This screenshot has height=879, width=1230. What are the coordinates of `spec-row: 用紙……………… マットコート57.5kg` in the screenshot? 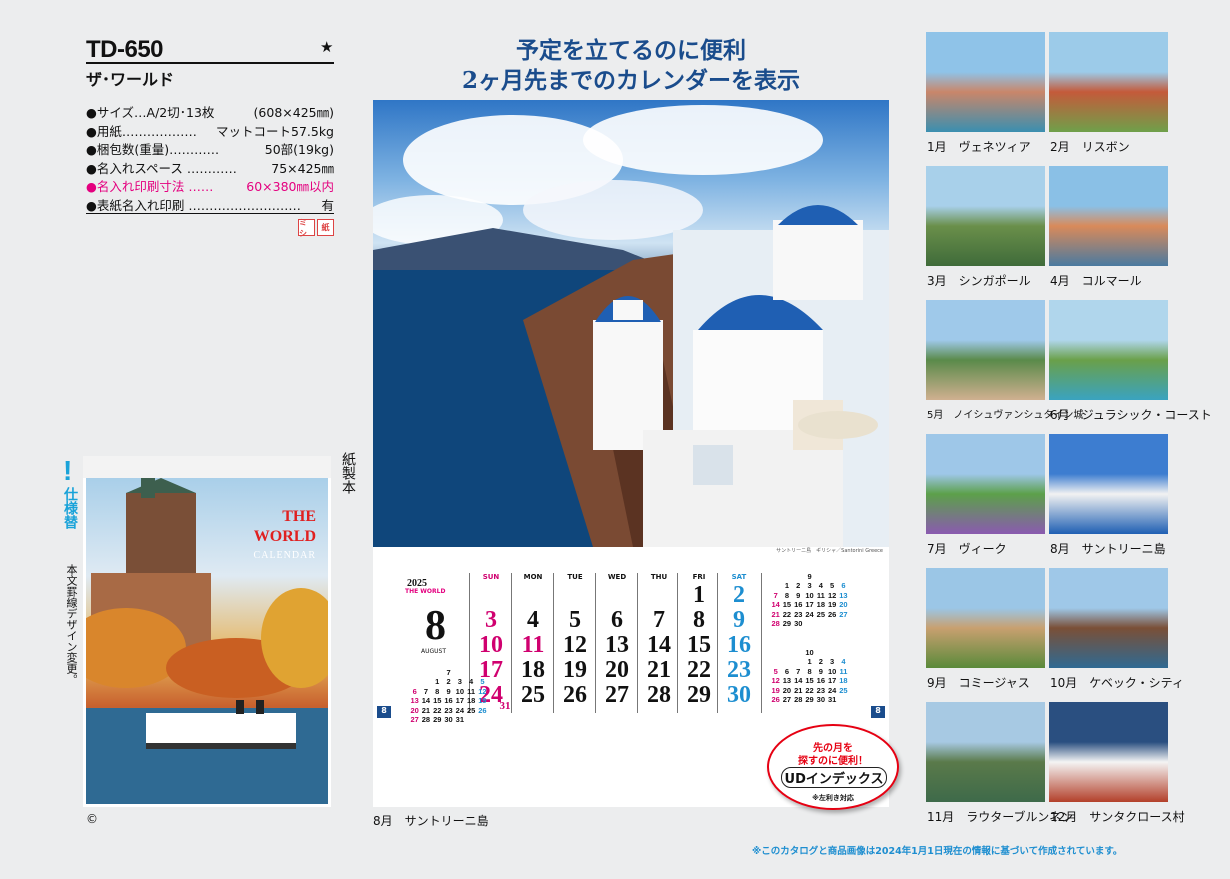 It's located at (210, 132).